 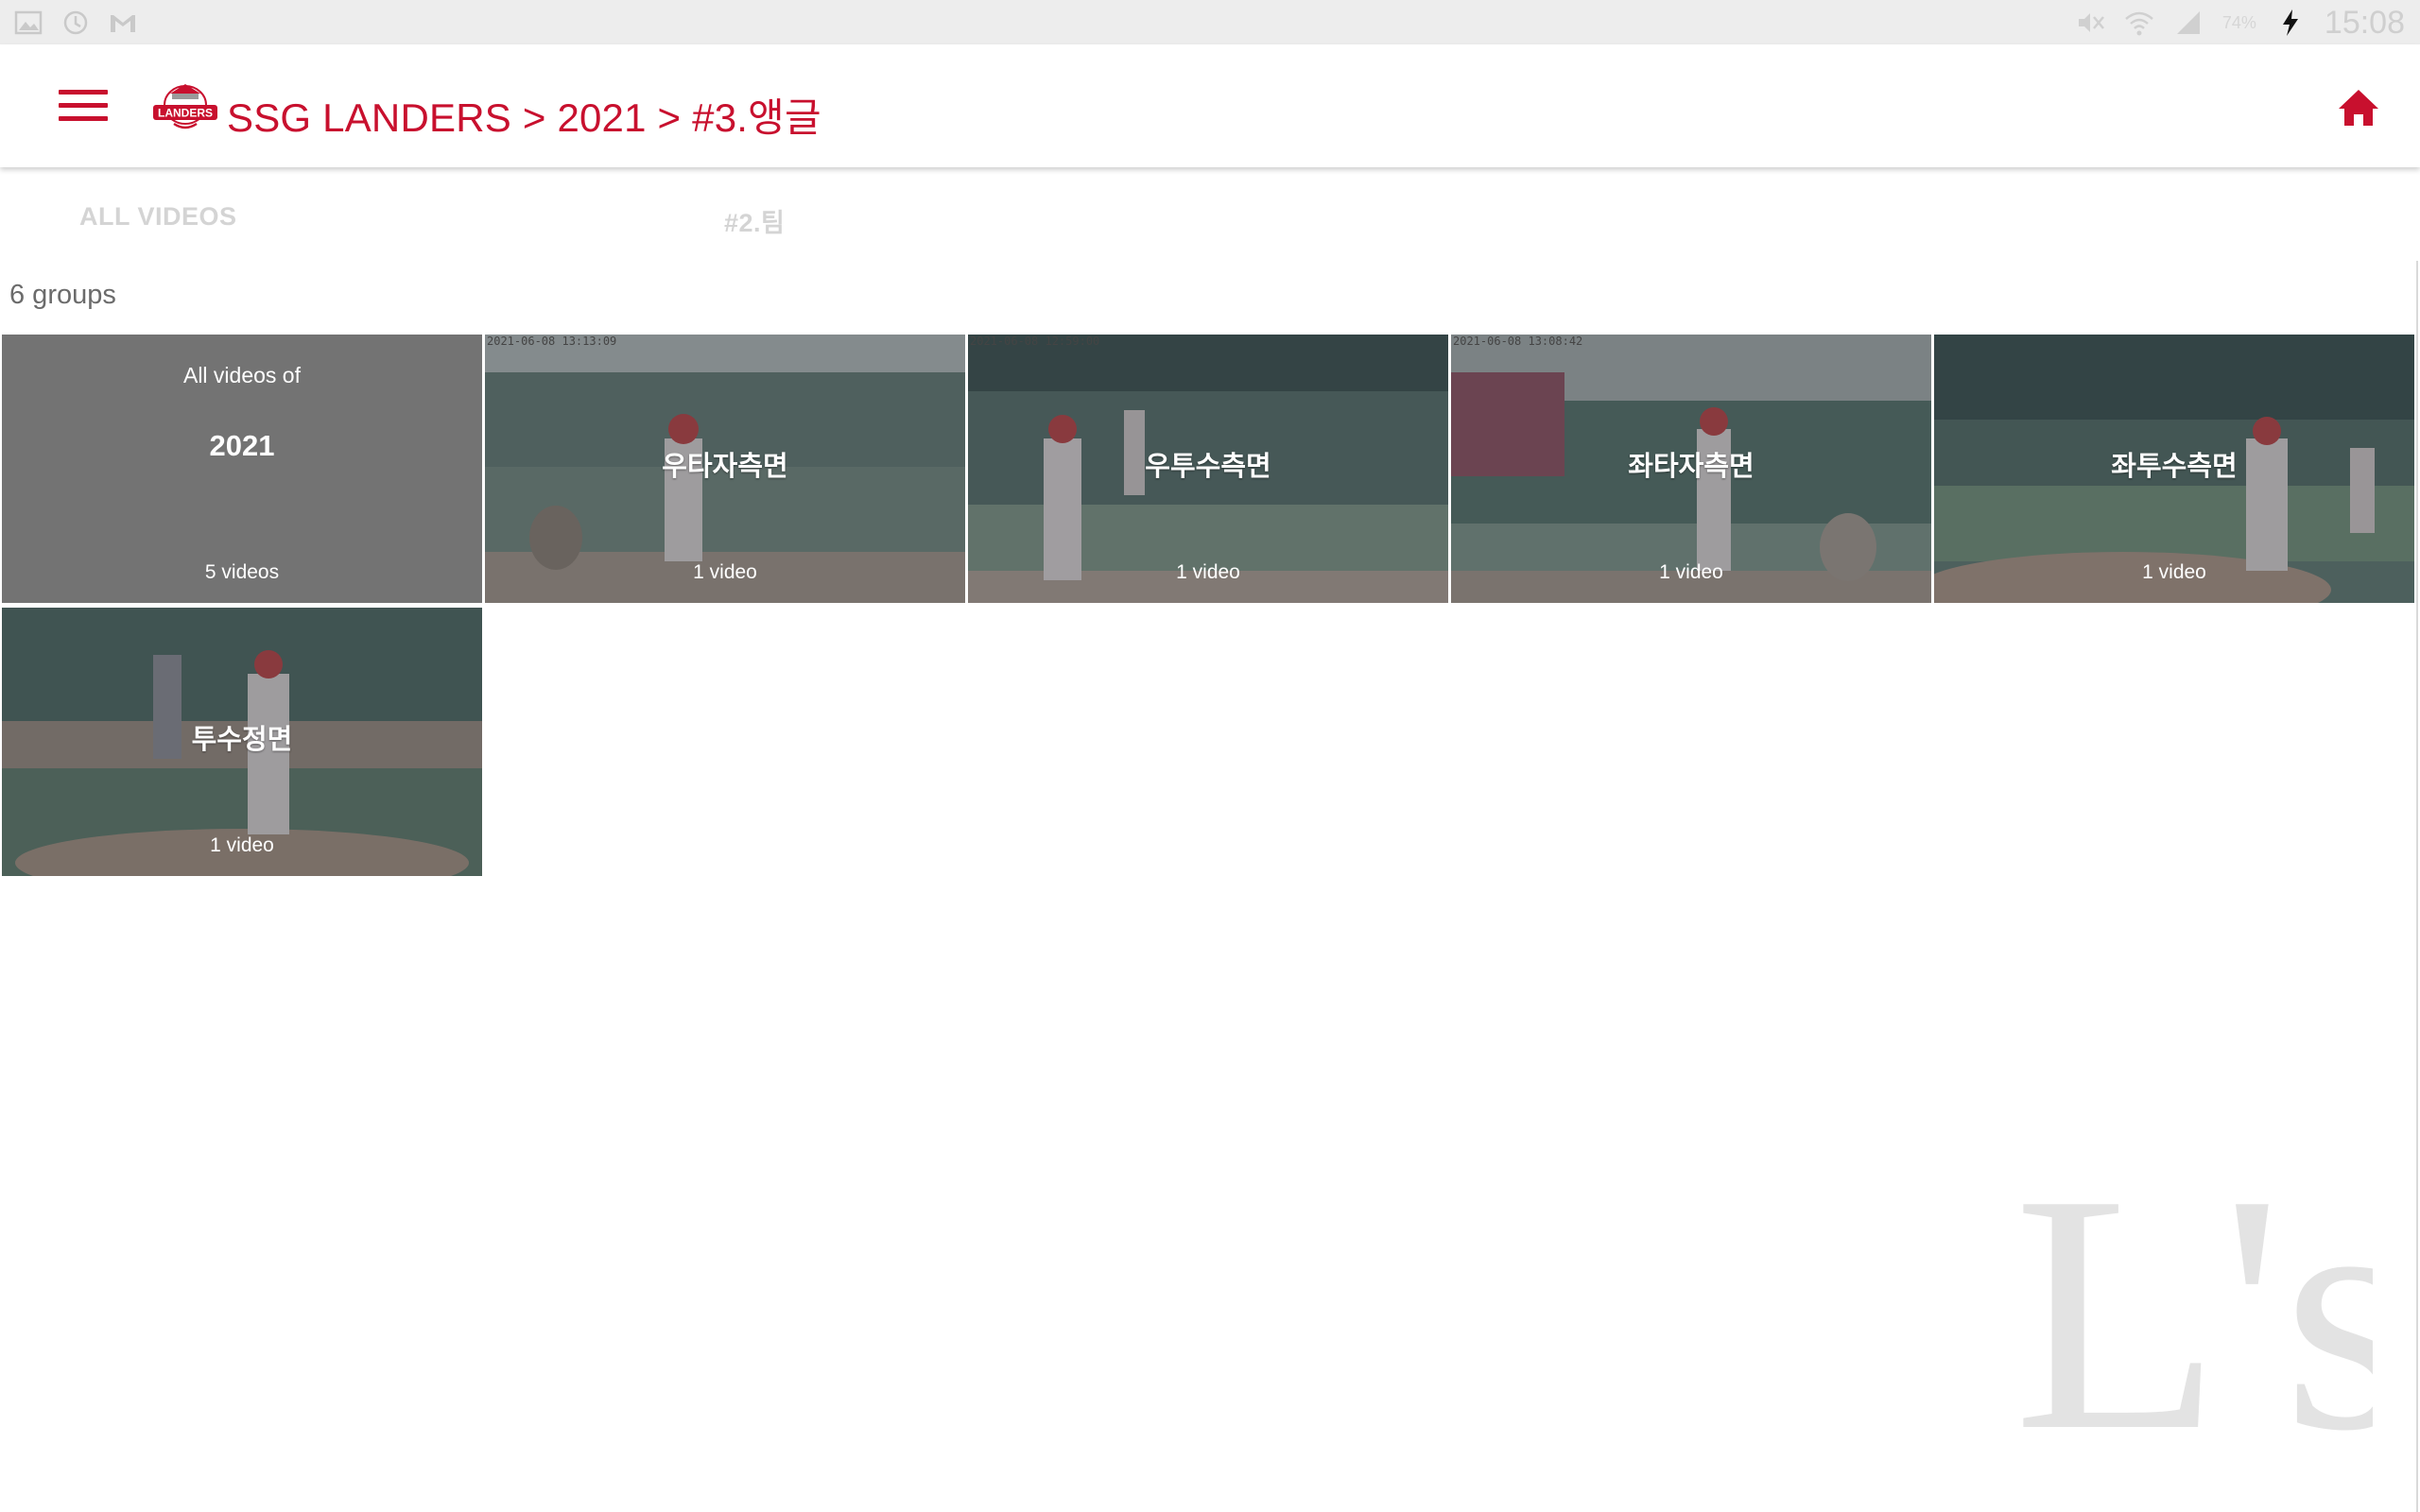 What do you see at coordinates (2091, 22) in the screenshot?
I see `mute-icon` at bounding box center [2091, 22].